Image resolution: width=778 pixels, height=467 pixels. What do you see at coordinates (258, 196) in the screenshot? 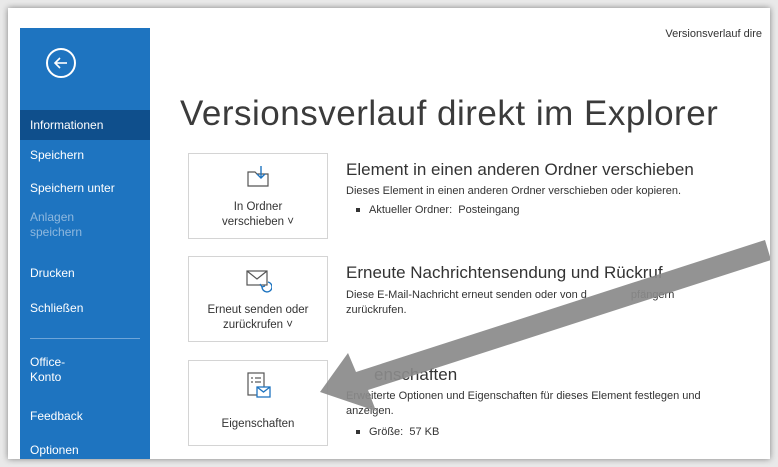
I see `move-to-folder-button: In Ordner verschieben ˅` at bounding box center [258, 196].